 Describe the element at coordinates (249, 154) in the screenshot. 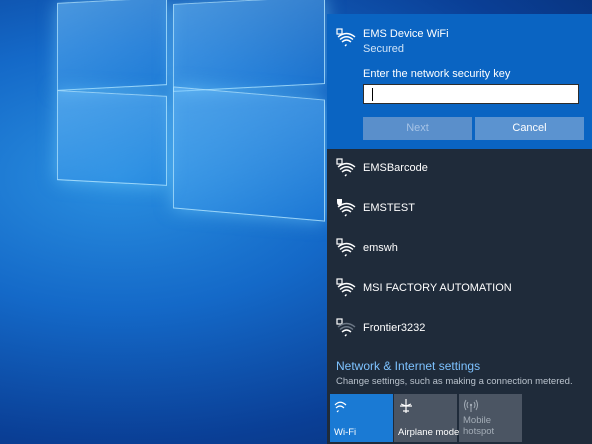

I see `windows-logo-pane-bottom-right` at that location.